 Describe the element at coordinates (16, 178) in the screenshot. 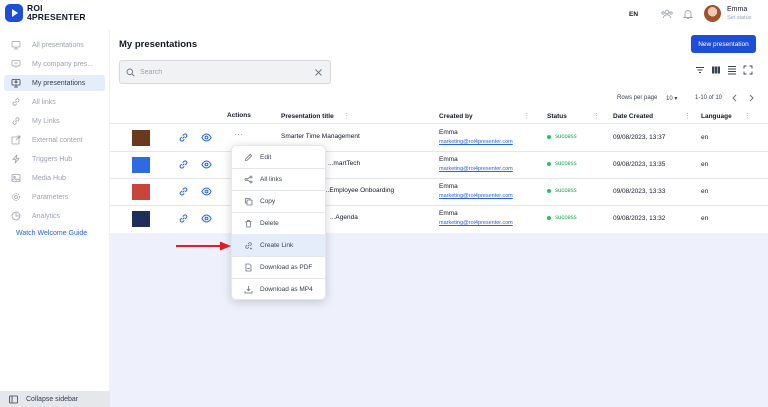

I see `image-icon` at that location.